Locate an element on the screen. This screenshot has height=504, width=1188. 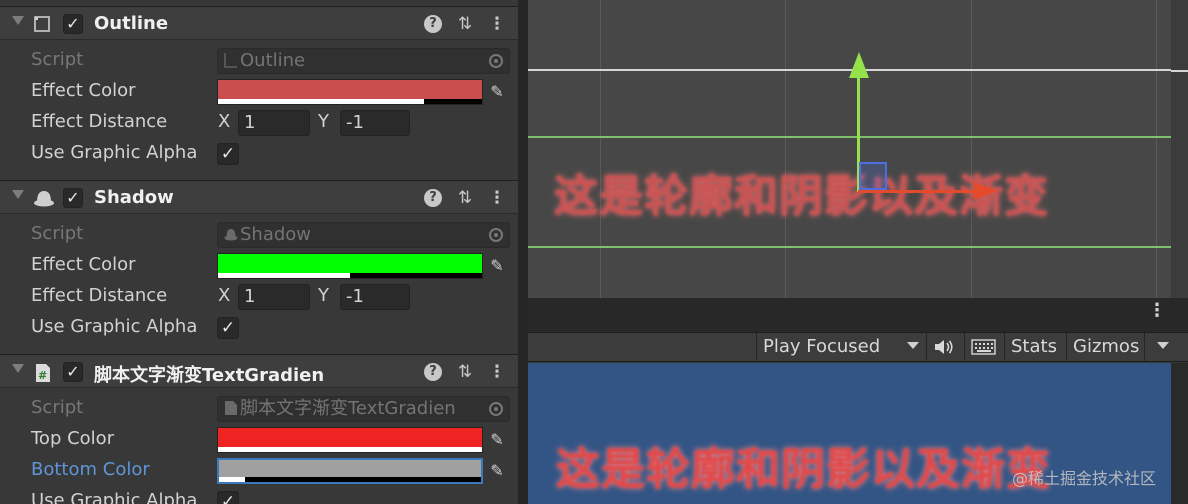
outline-distance-y-input: -1 is located at coordinates (375, 123).